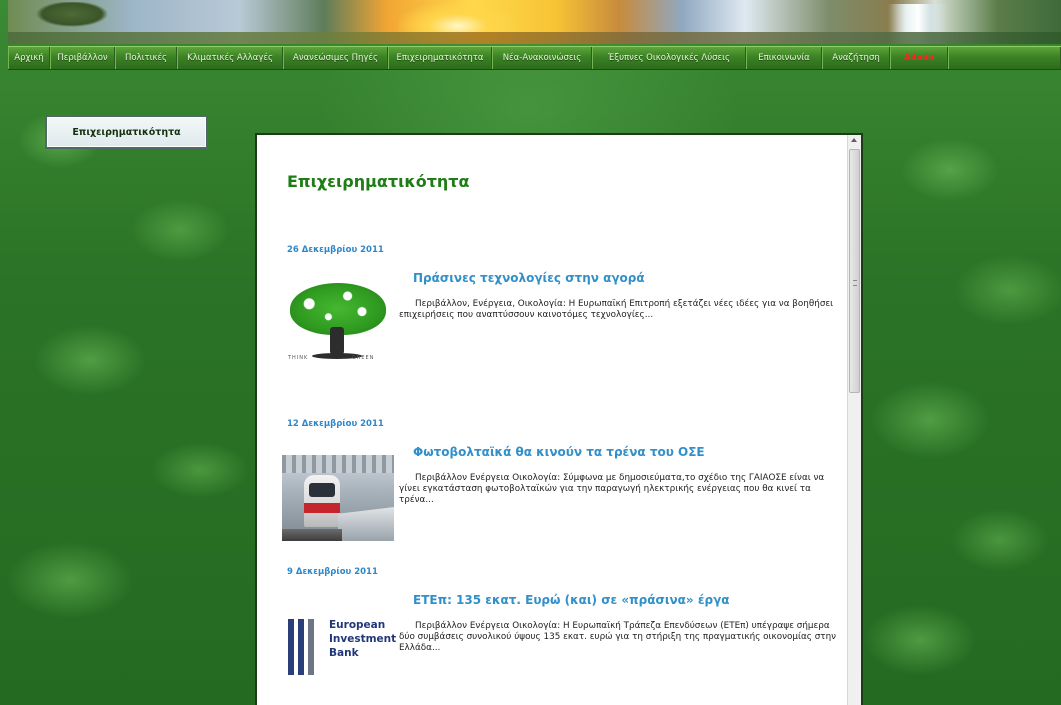 This screenshot has width=1061, height=705. I want to click on nav-filler, so click(1004, 58).